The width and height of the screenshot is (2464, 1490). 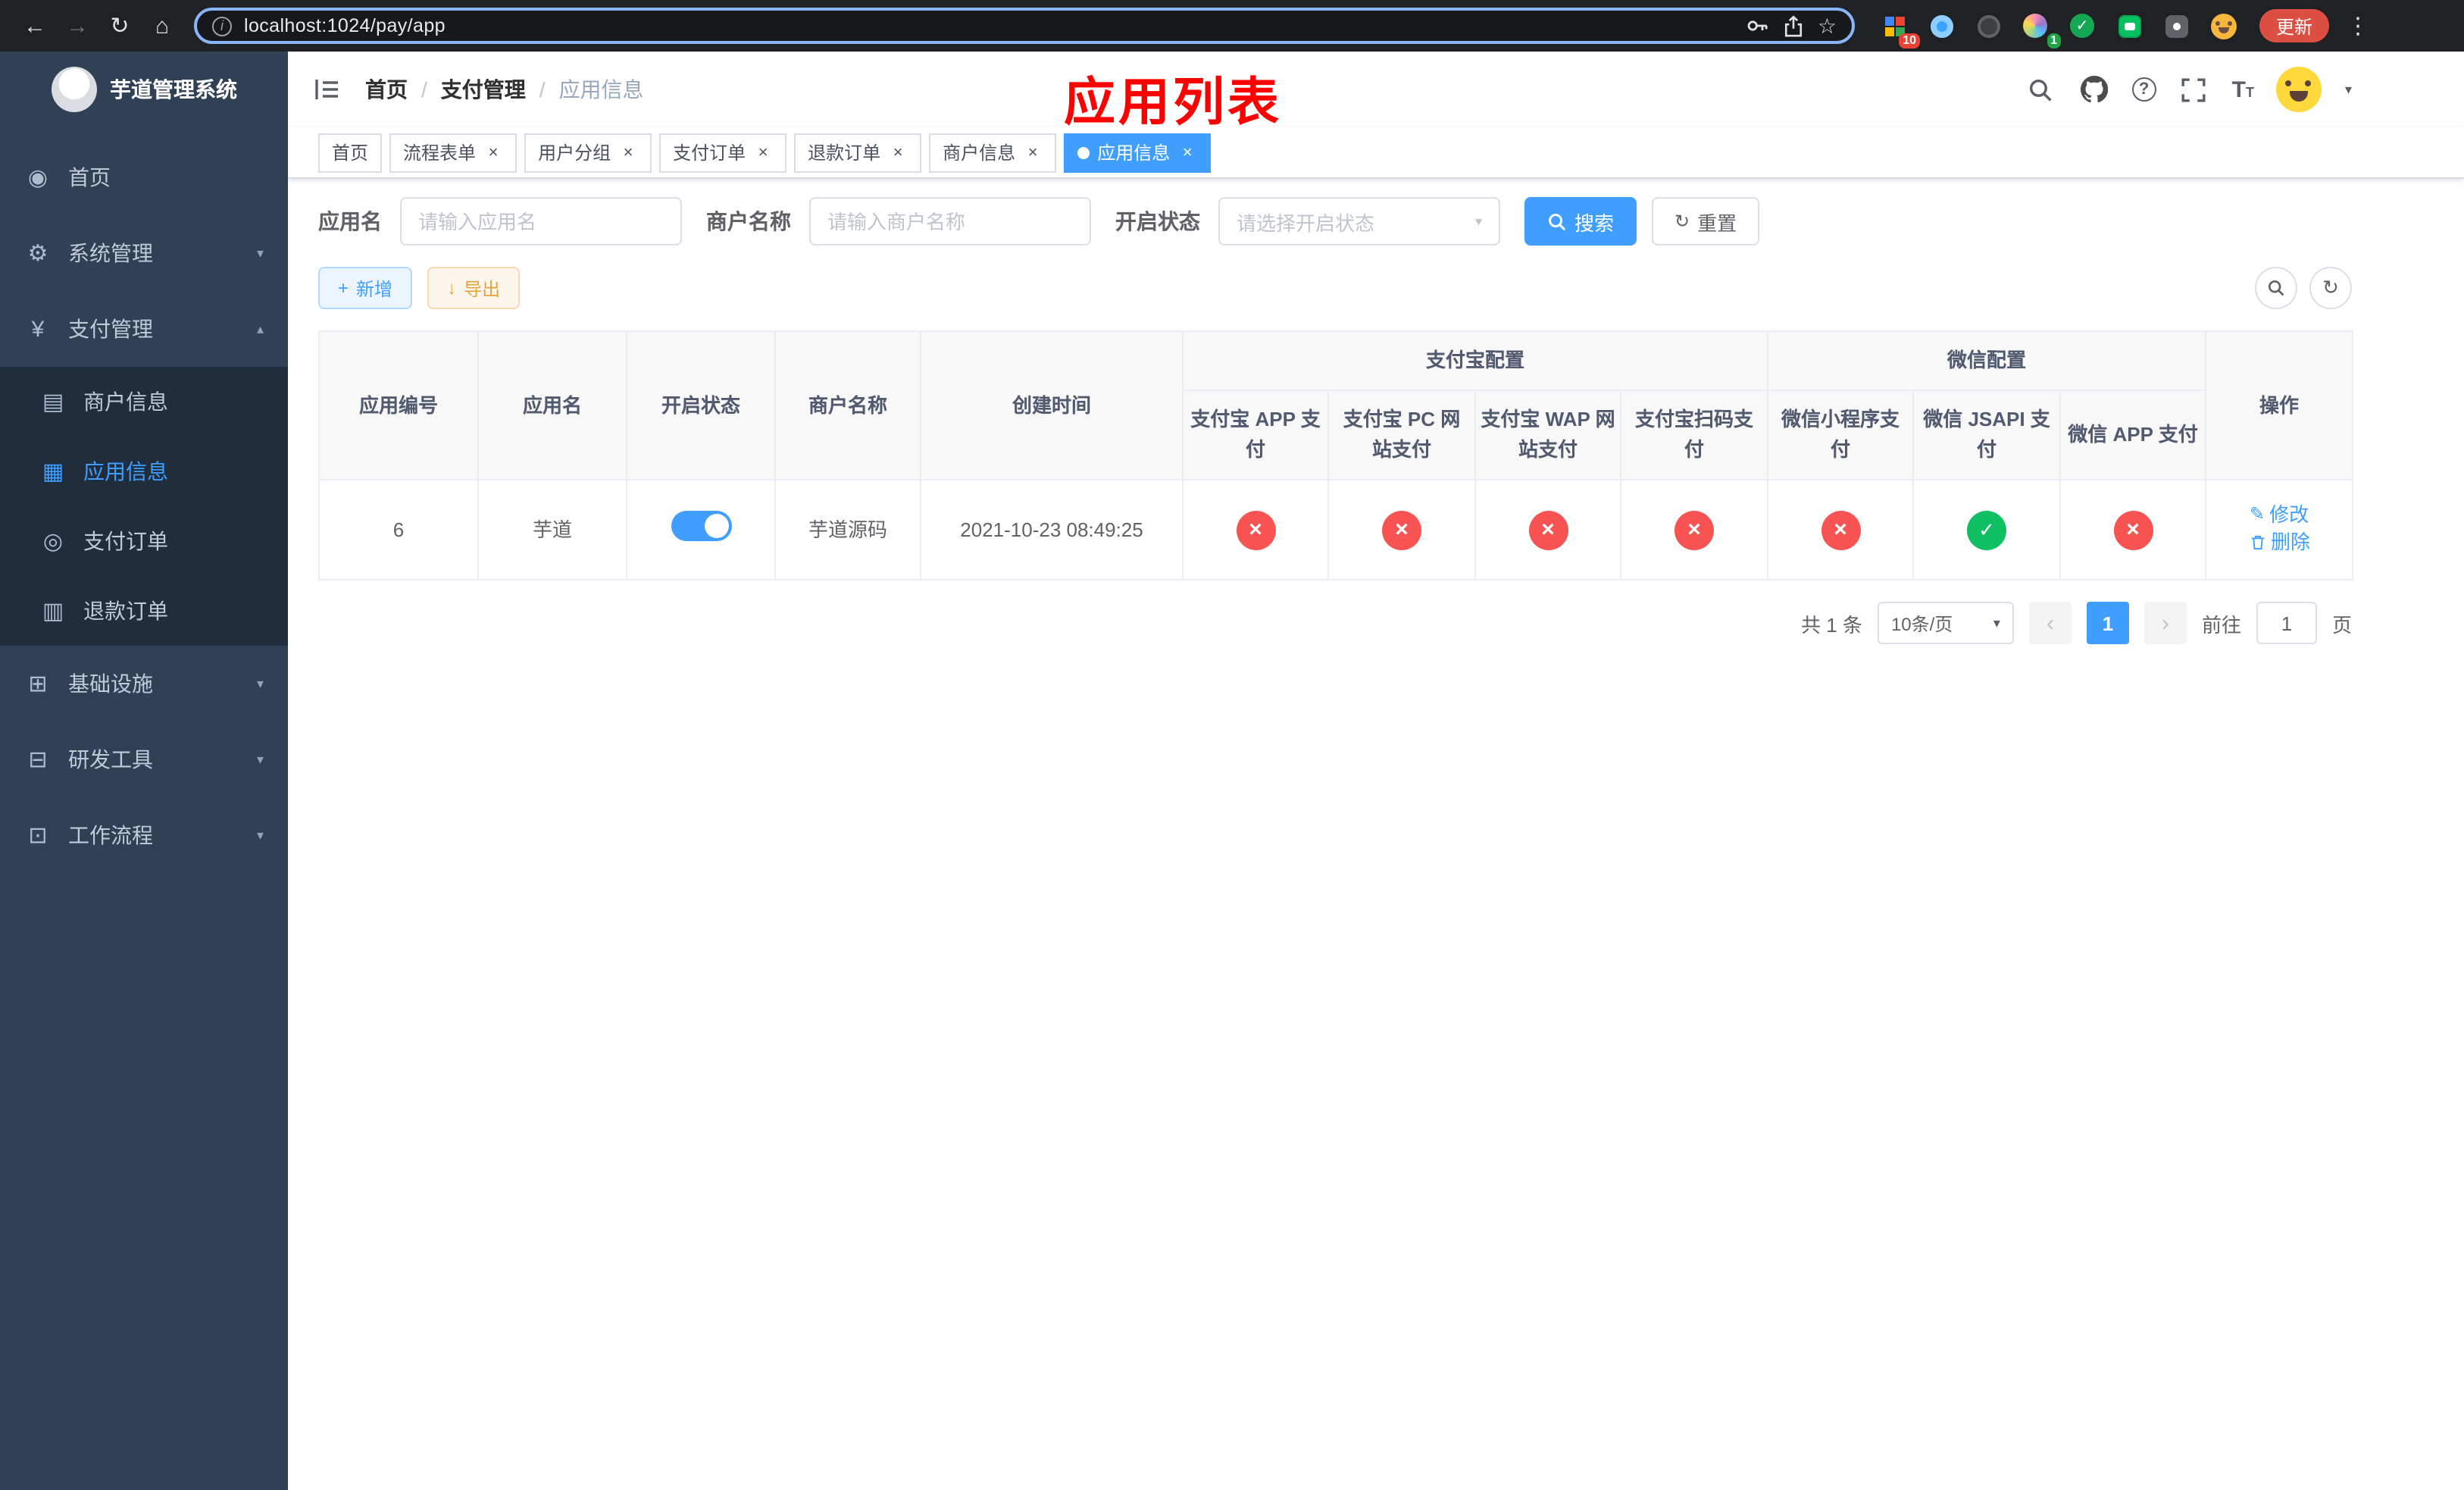 I want to click on url-bar: i localhost:1024/pay/app ☆, so click(x=1024, y=26).